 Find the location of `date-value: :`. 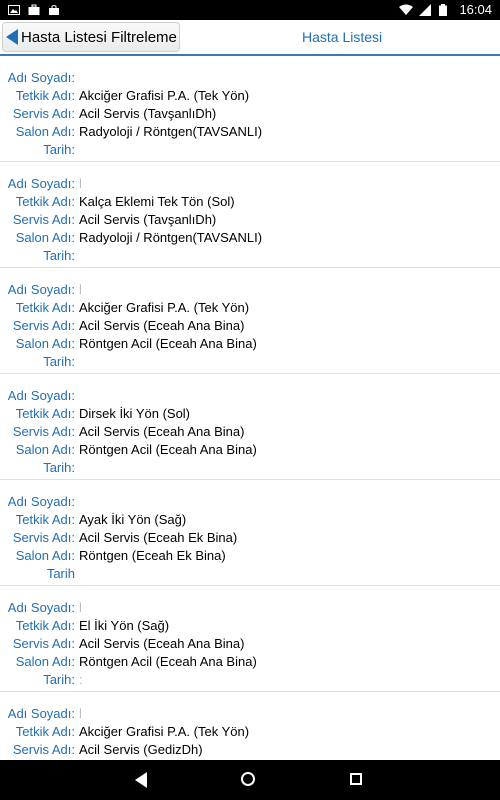

date-value: : is located at coordinates (81, 679).